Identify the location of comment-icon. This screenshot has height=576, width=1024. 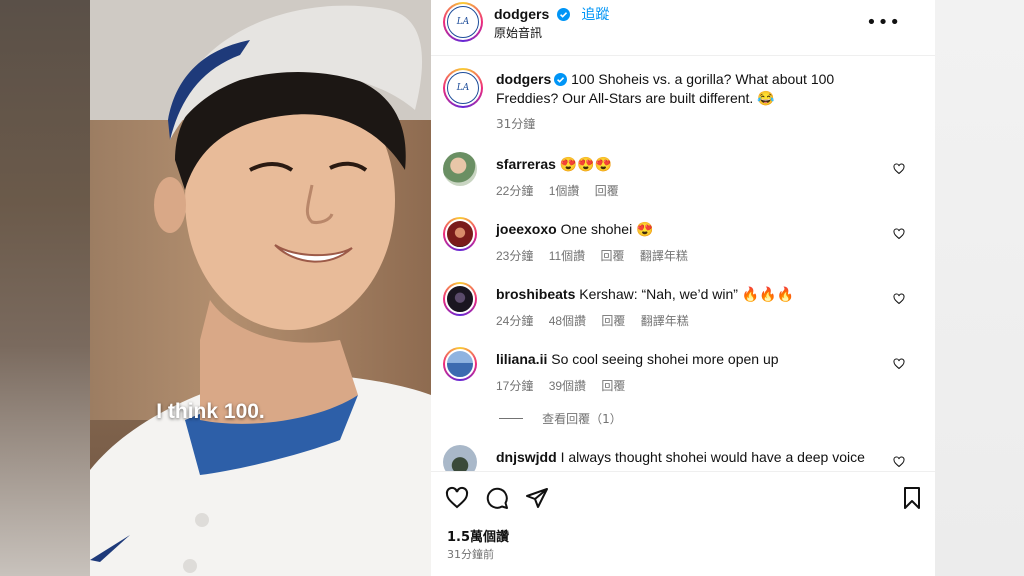
(497, 498).